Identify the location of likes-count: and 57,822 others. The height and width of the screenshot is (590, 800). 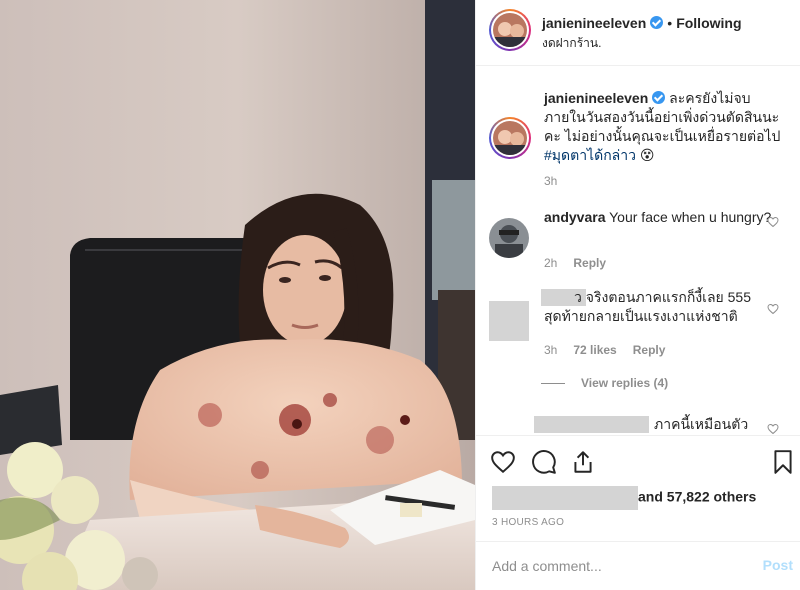
(624, 498).